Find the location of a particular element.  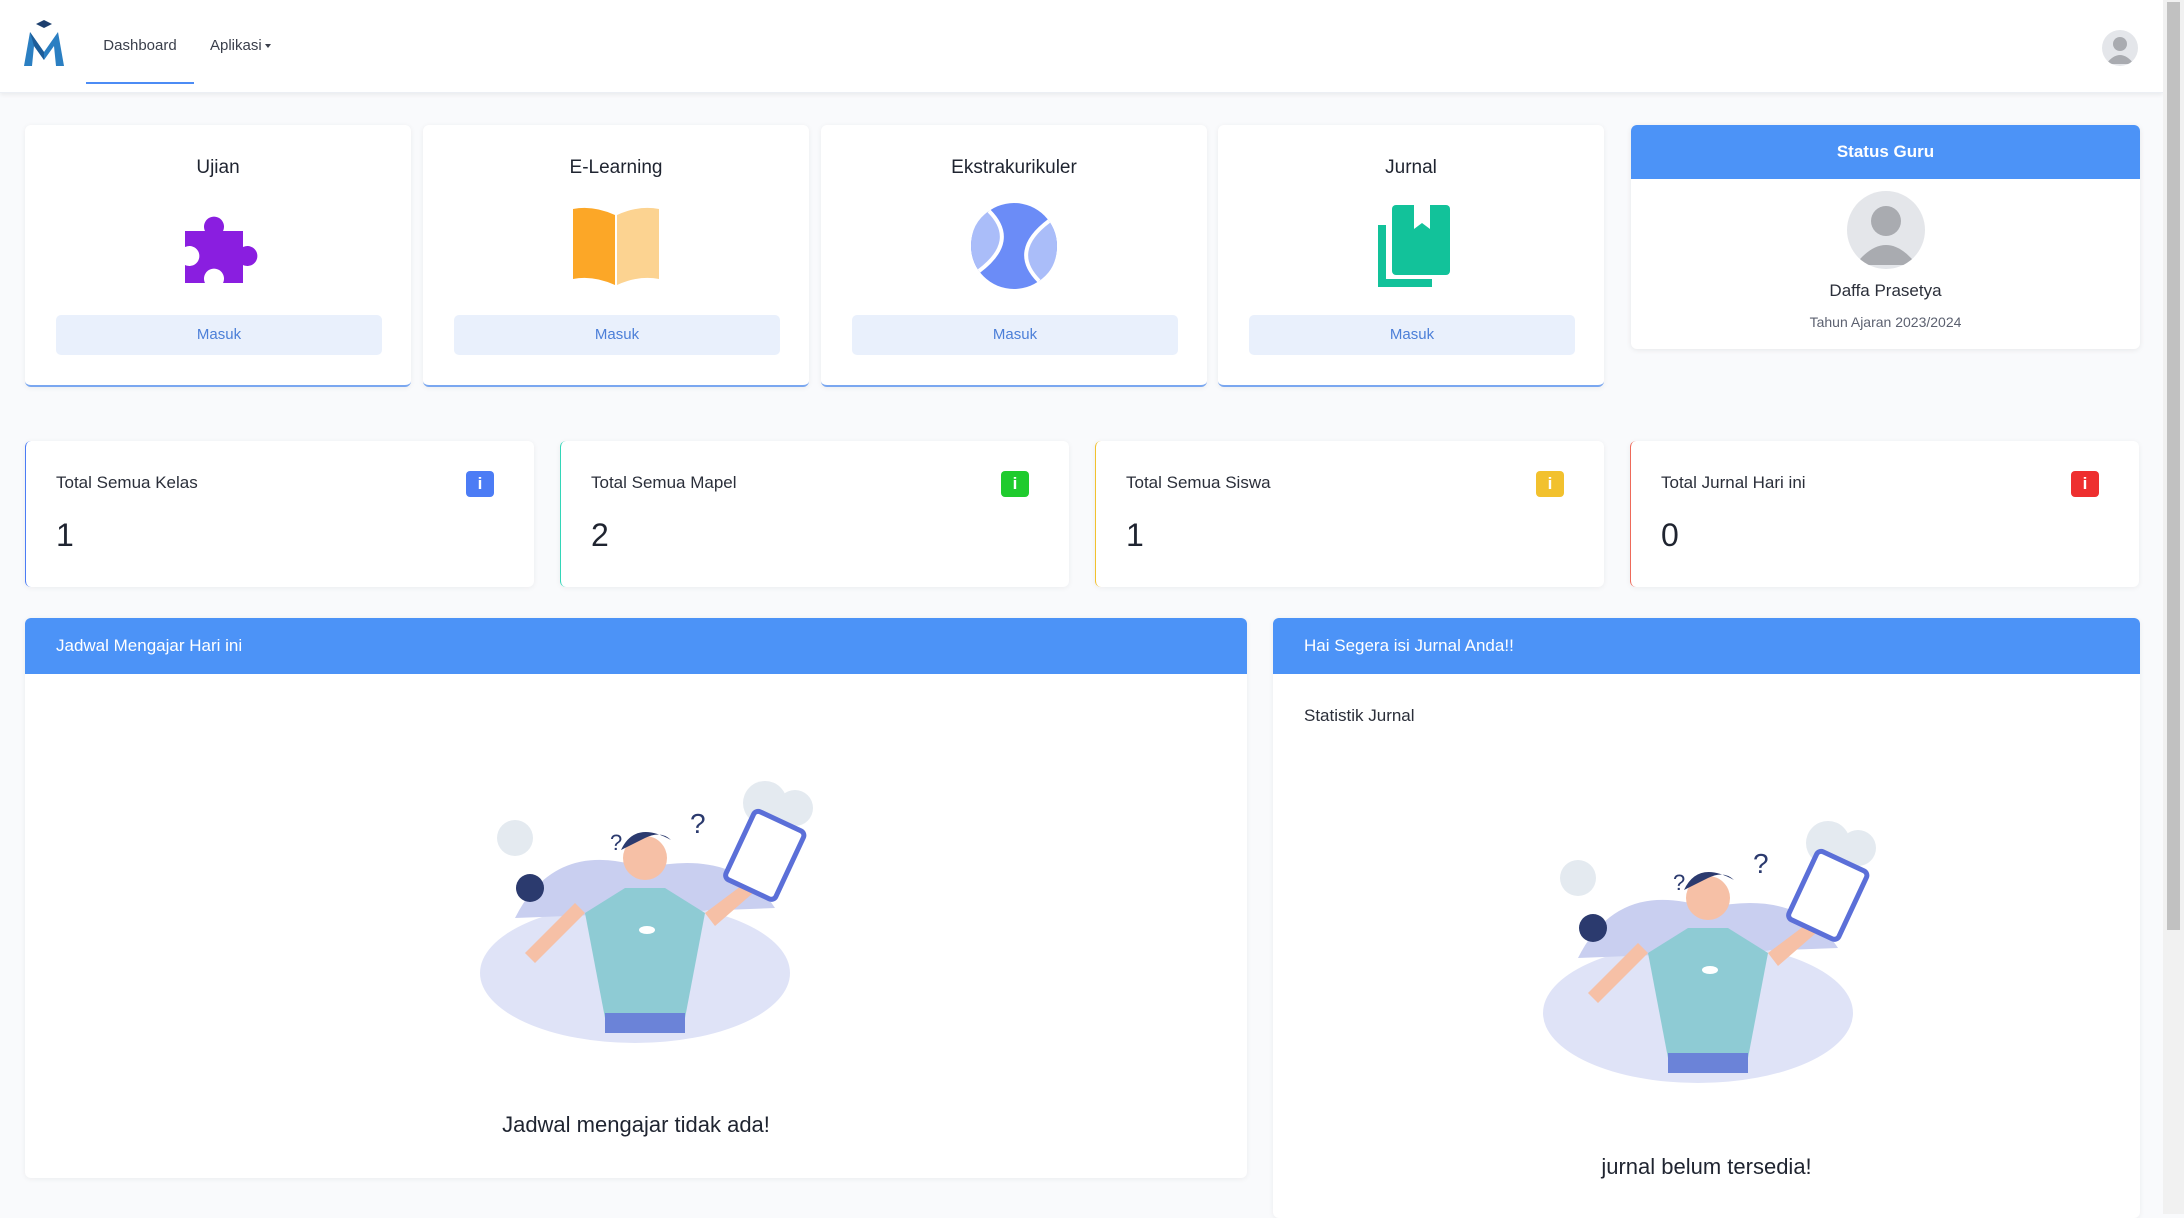

masuk-jurnal-button: Masuk is located at coordinates (1412, 335).